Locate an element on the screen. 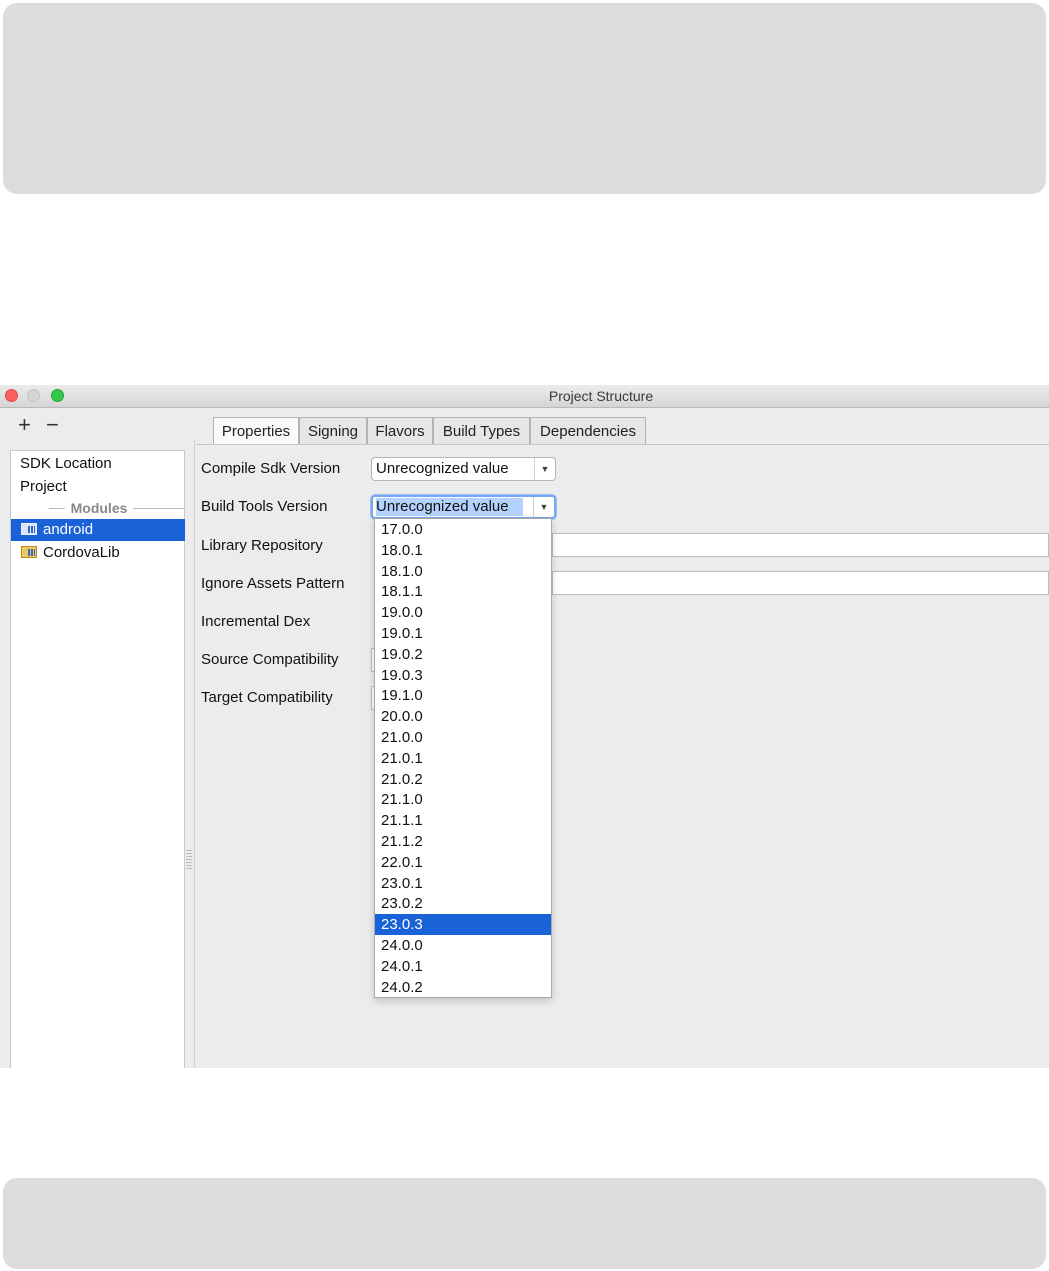  dropdown-option: 18.1.1 is located at coordinates (463, 591).